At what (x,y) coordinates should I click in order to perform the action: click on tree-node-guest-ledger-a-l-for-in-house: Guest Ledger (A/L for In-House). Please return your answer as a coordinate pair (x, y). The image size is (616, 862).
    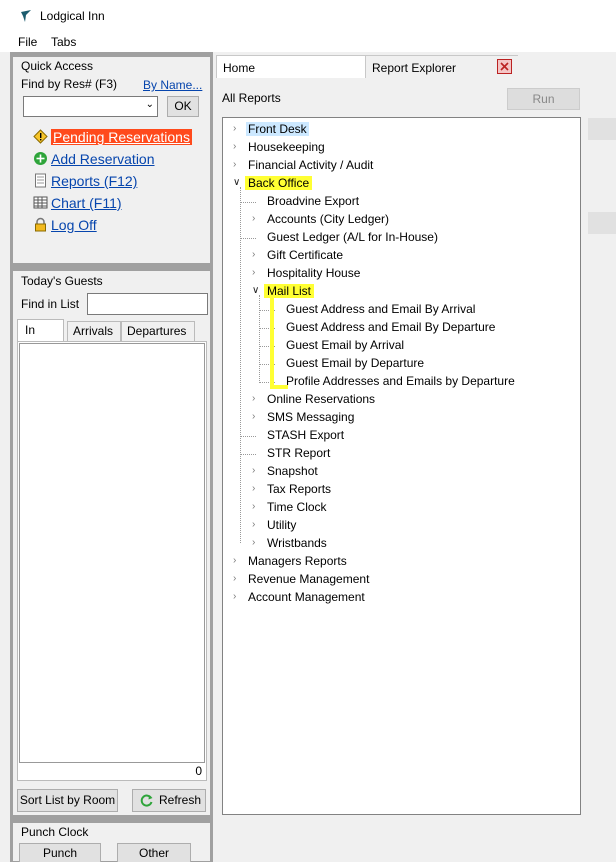
    Looking at the image, I should click on (352, 237).